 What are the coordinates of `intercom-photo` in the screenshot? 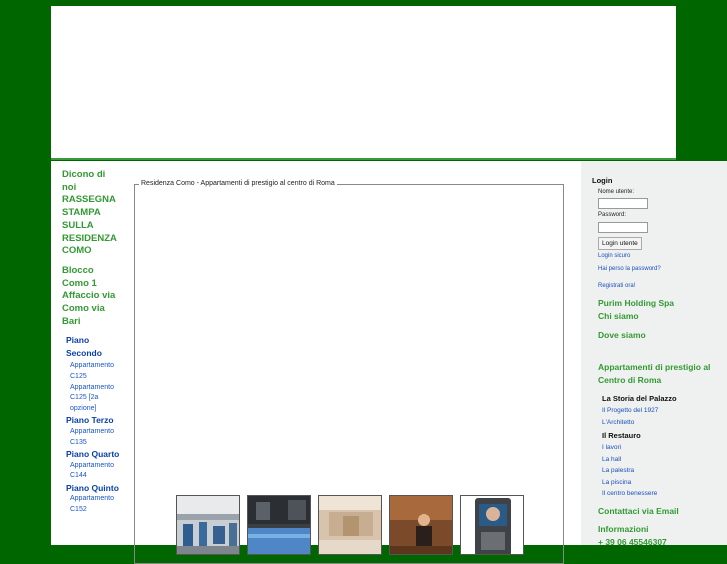 It's located at (492, 525).